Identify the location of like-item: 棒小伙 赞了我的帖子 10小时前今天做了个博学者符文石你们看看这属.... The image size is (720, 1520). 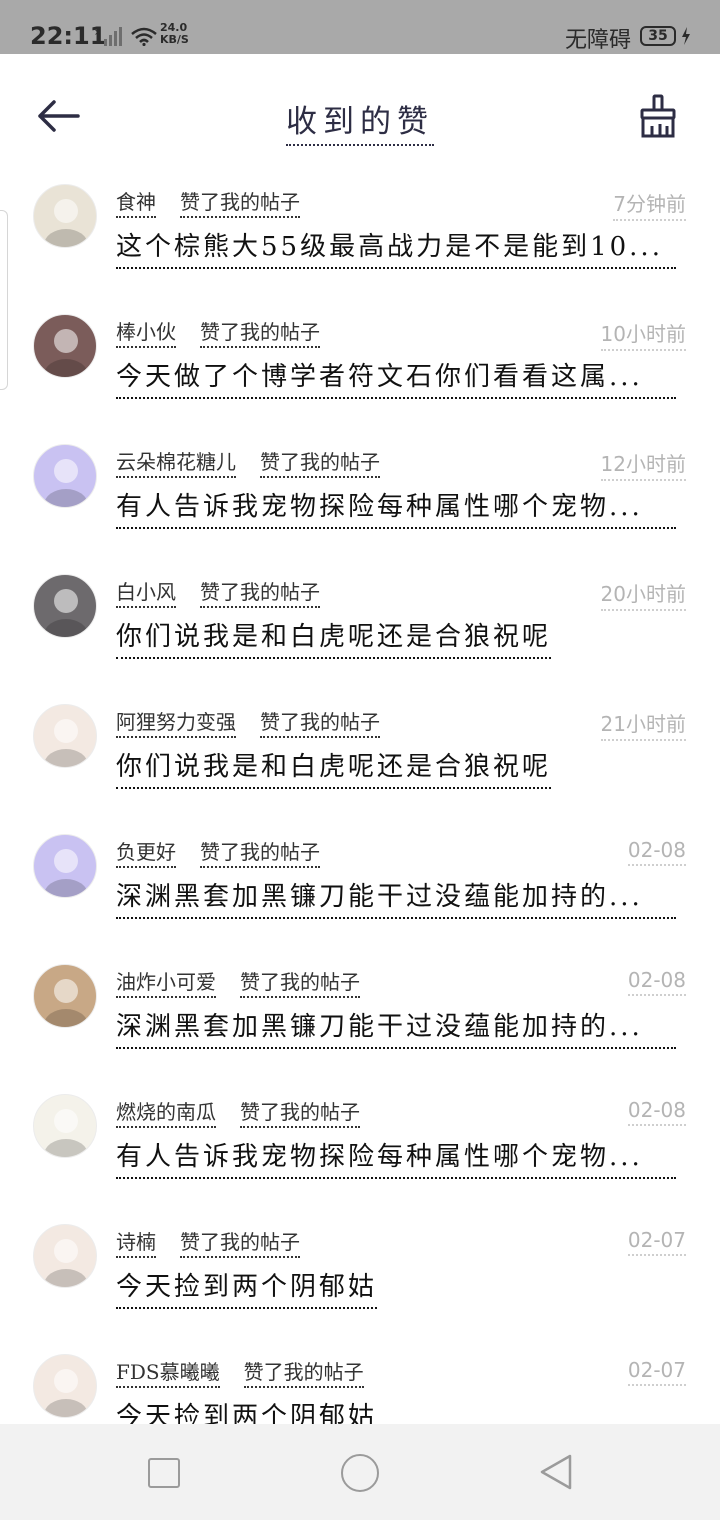
(360, 373).